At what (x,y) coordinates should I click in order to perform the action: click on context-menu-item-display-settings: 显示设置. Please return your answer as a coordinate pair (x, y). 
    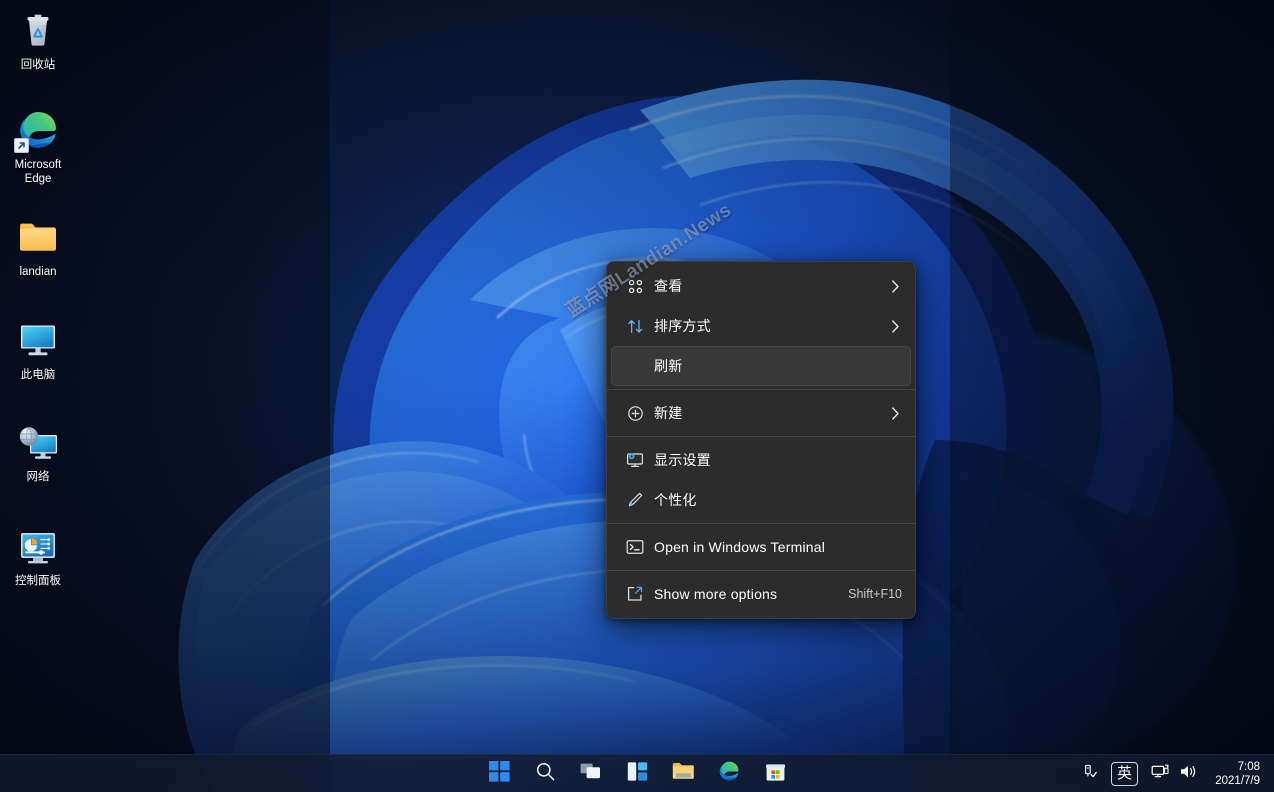
    Looking at the image, I should click on (761, 460).